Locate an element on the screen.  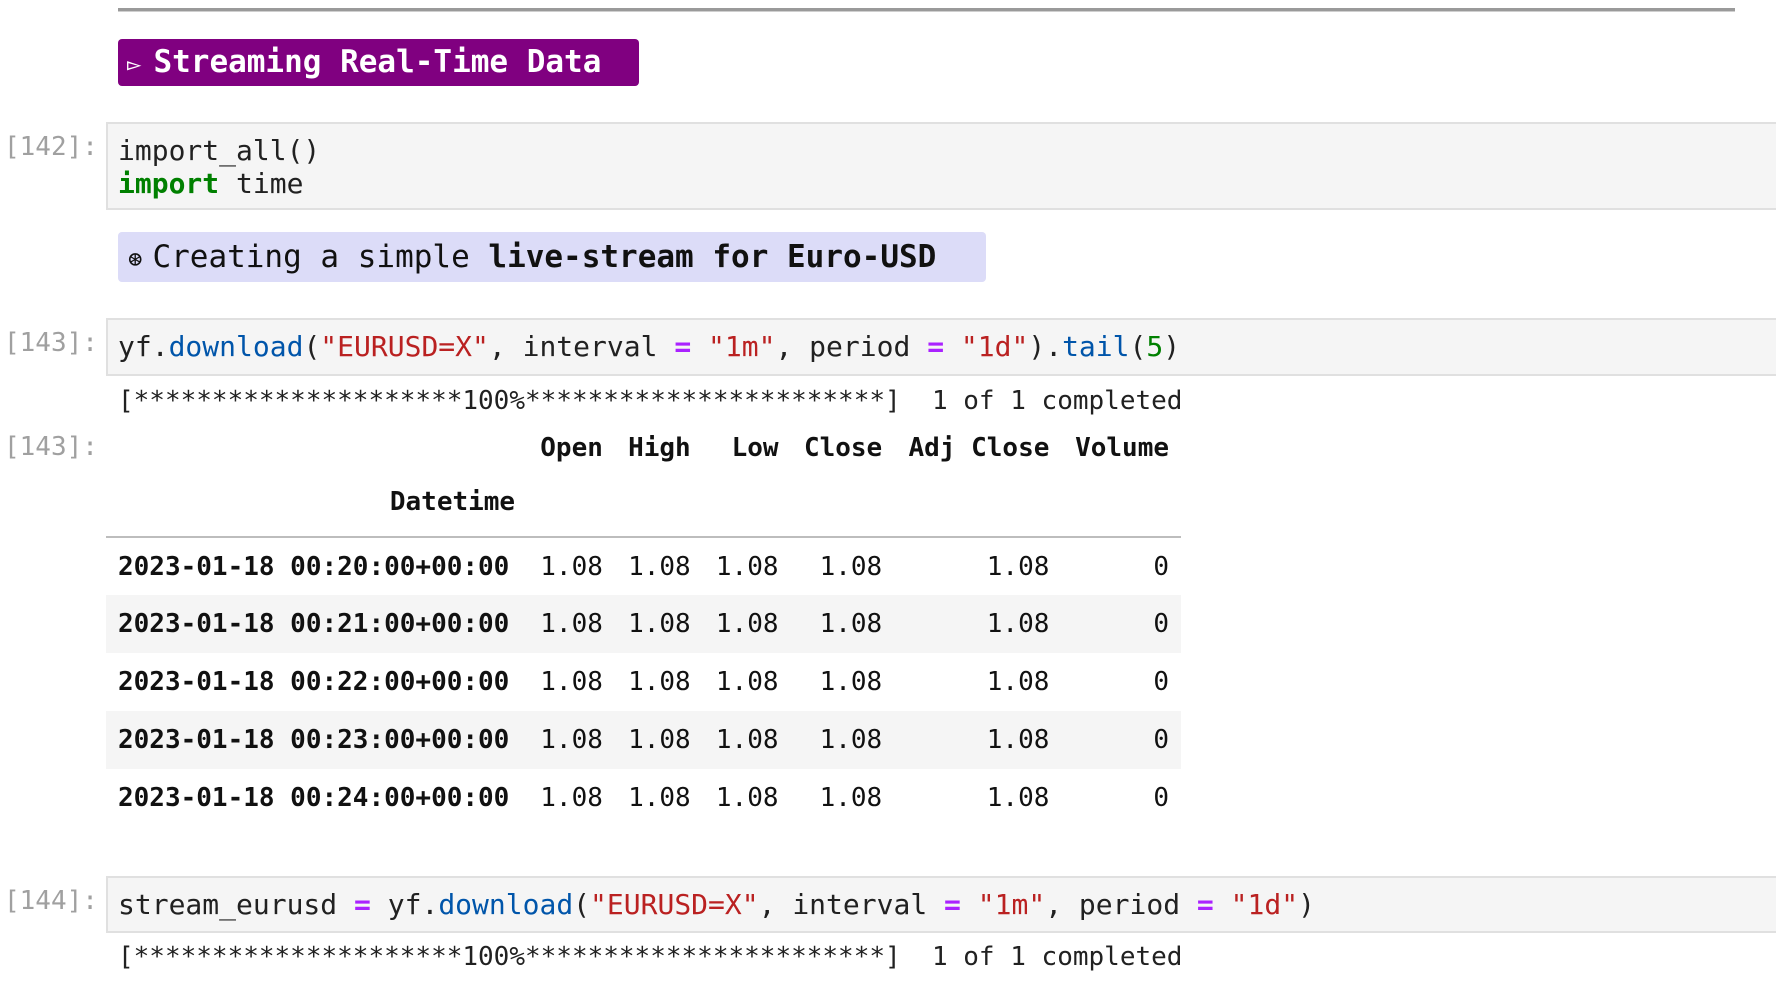
section-heading-text: Streaming Real-Time Data is located at coordinates (377, 62).